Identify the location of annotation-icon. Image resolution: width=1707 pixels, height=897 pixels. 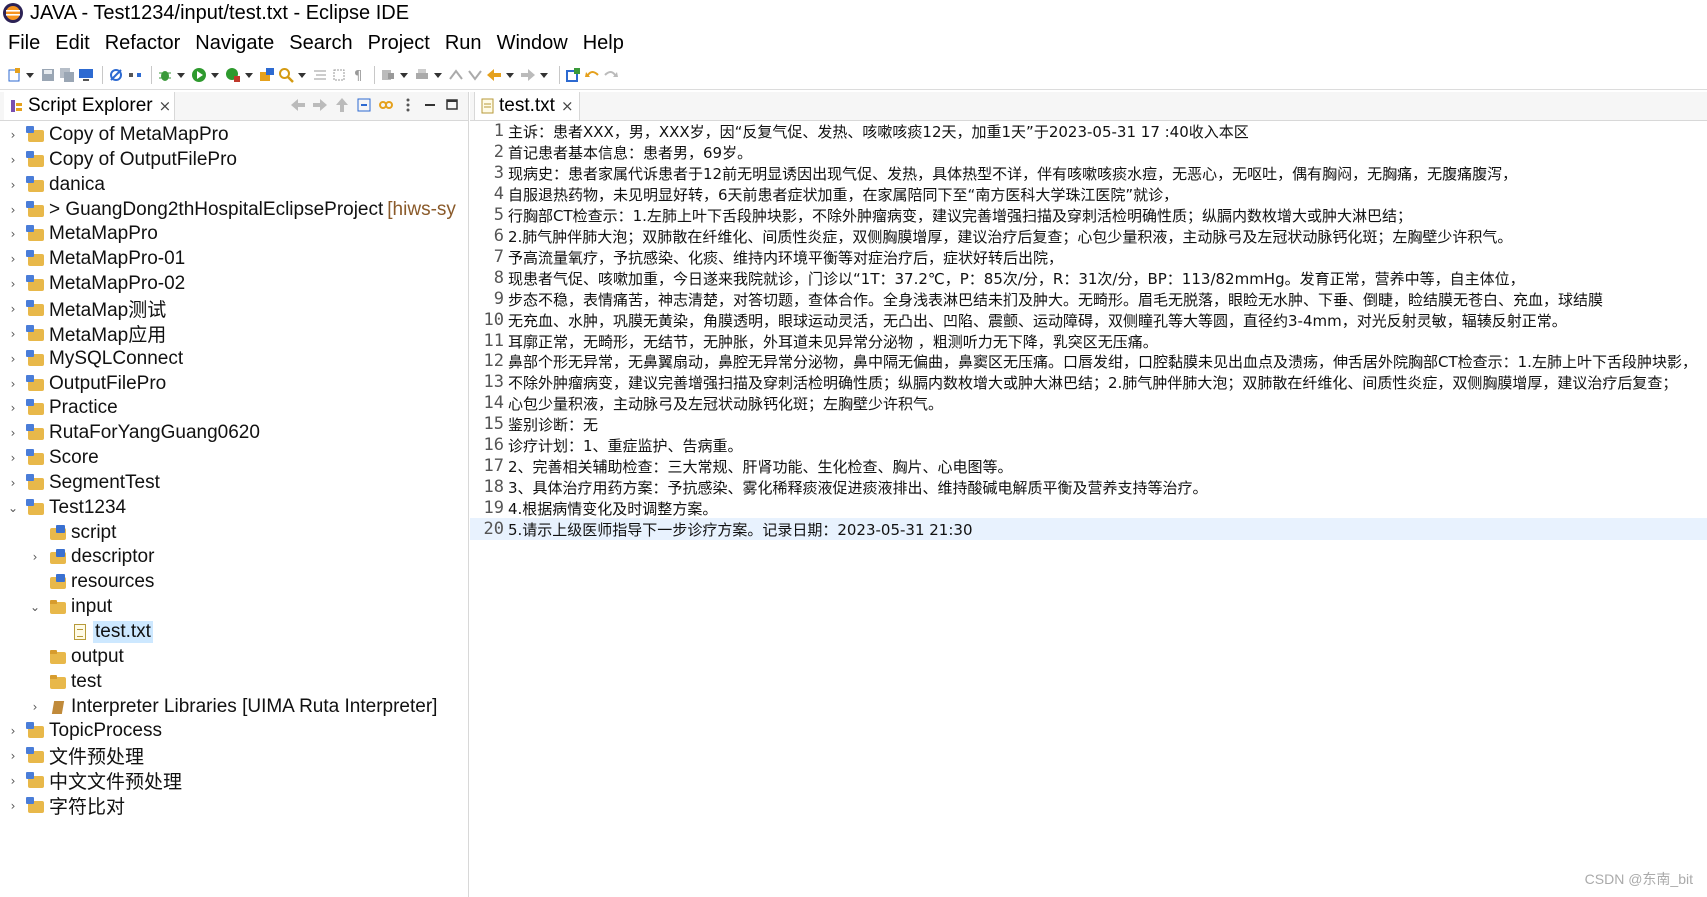
(388, 75).